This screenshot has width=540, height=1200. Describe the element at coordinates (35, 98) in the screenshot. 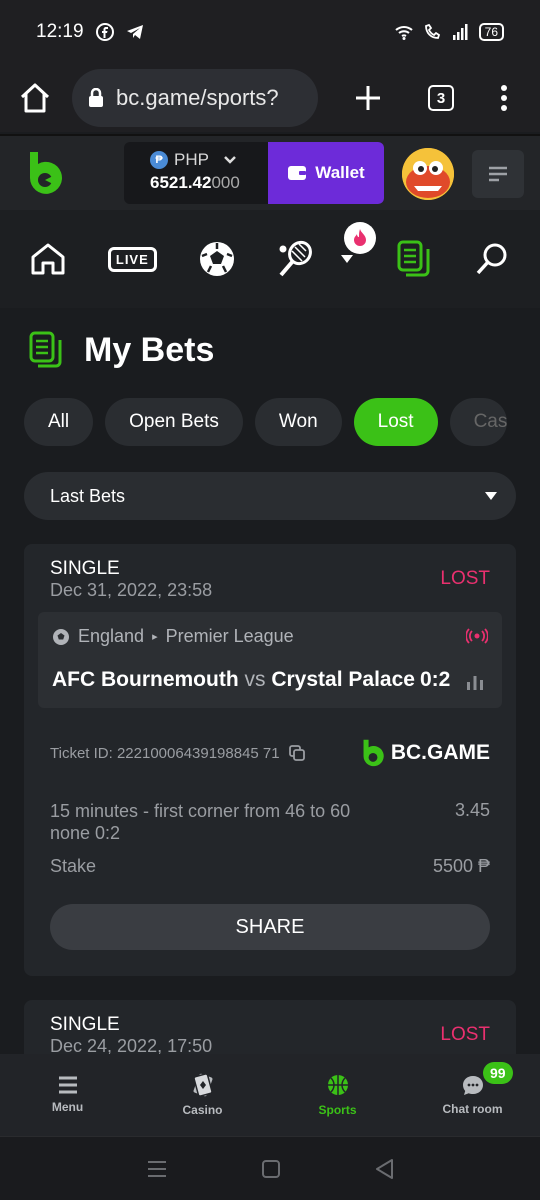

I see `home-icon` at that location.